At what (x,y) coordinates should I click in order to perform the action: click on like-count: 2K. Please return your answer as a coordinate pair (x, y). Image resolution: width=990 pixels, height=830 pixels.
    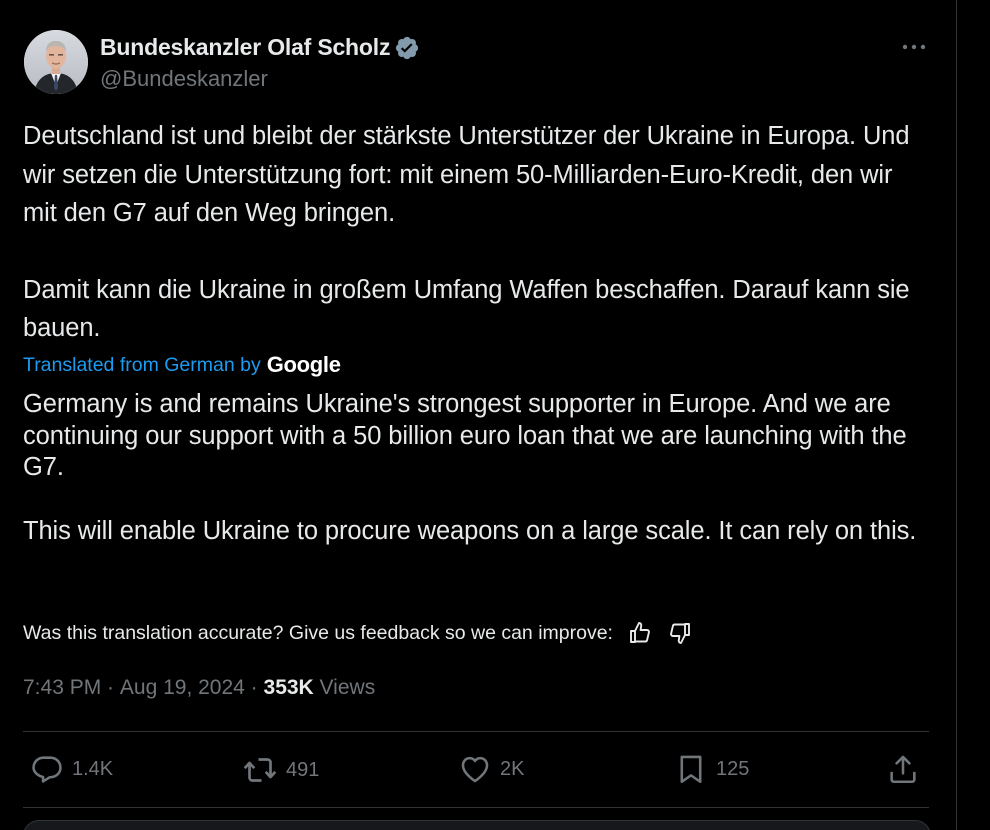
    Looking at the image, I should click on (512, 768).